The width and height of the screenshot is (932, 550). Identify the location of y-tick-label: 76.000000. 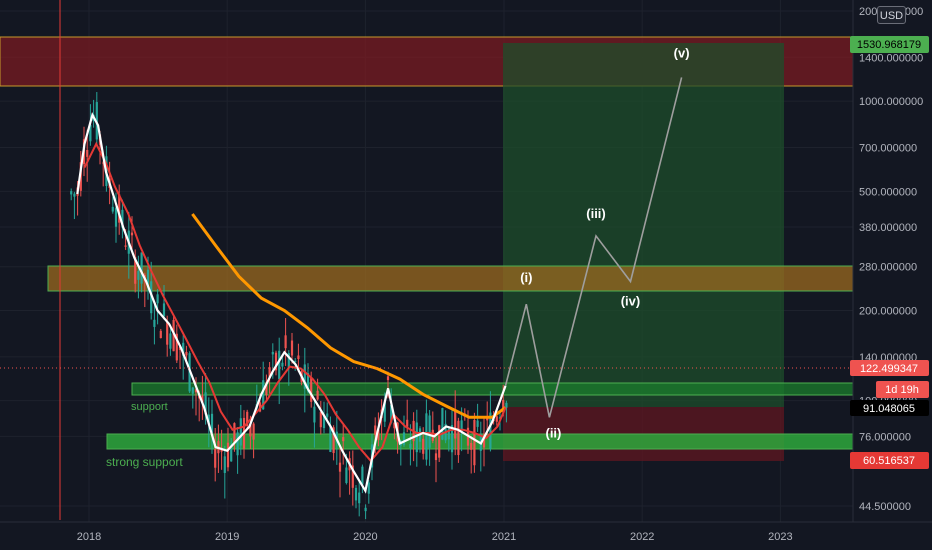
(885, 437).